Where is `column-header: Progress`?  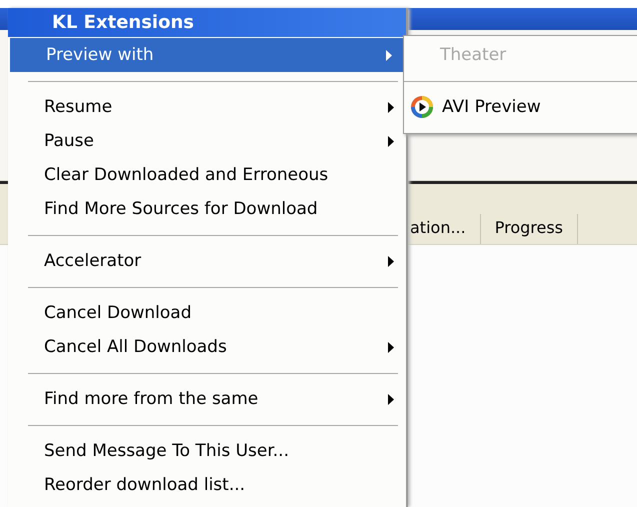 column-header: Progress is located at coordinates (529, 229).